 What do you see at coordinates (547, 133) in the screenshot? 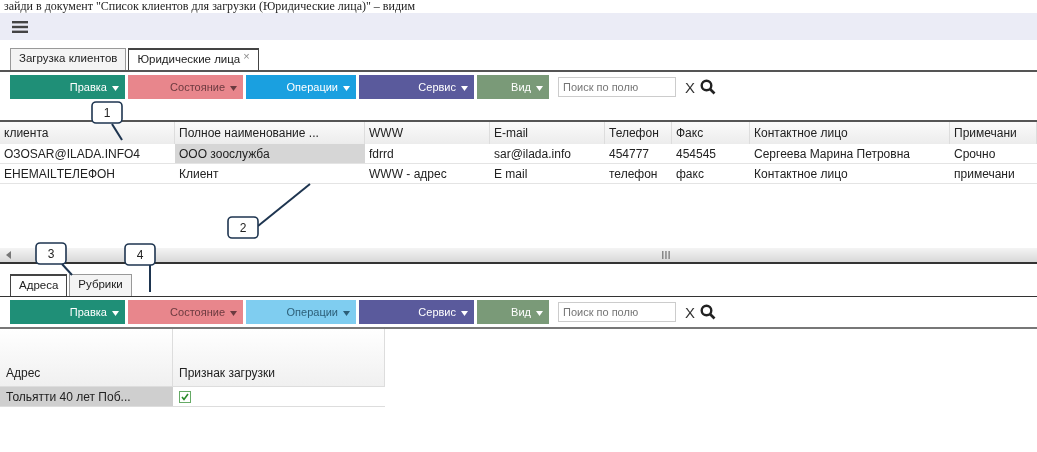
I see `column-header: E-mail` at bounding box center [547, 133].